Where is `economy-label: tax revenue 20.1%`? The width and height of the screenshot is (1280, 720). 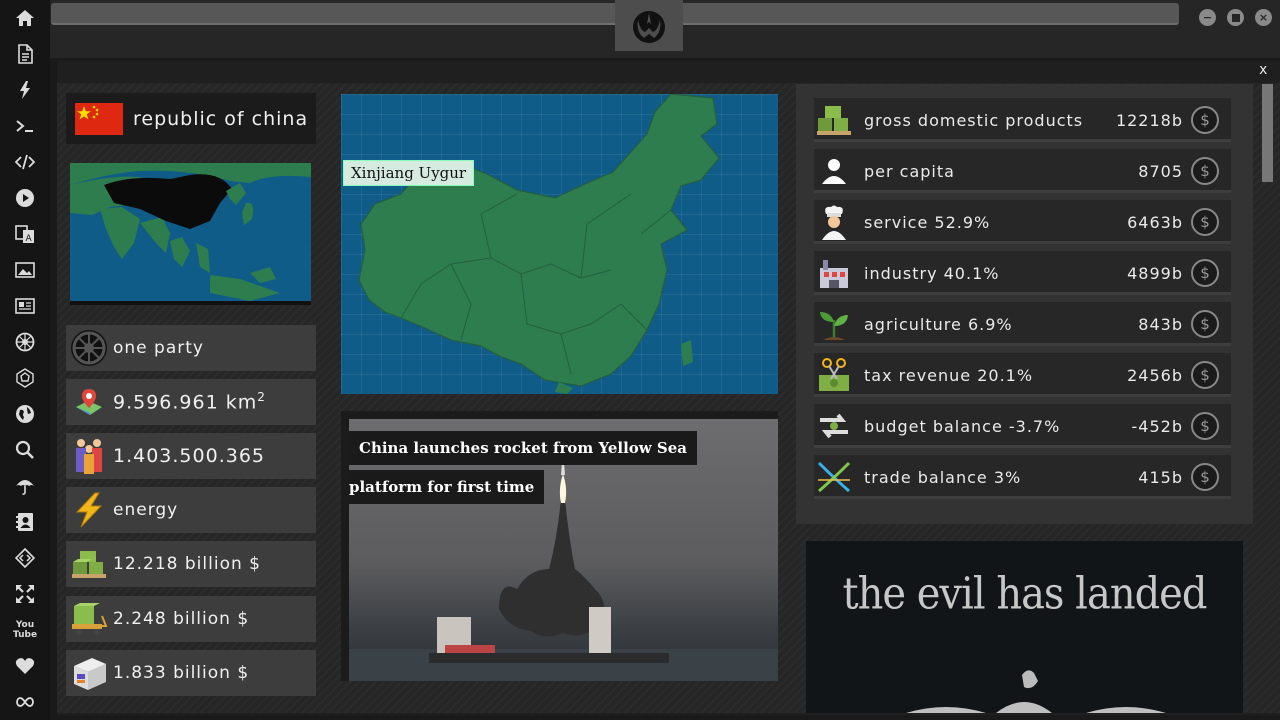 economy-label: tax revenue 20.1% is located at coordinates (949, 375).